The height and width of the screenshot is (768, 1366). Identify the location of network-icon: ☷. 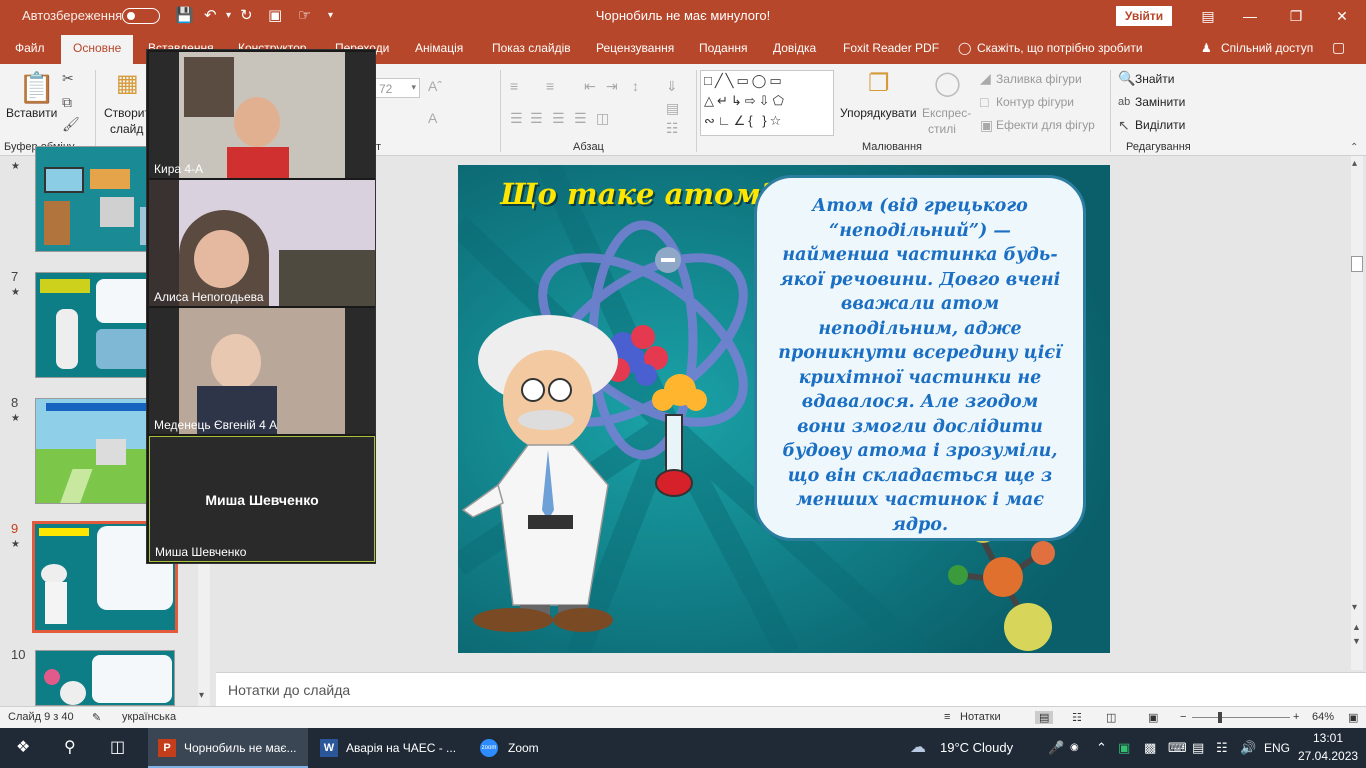
(1222, 748).